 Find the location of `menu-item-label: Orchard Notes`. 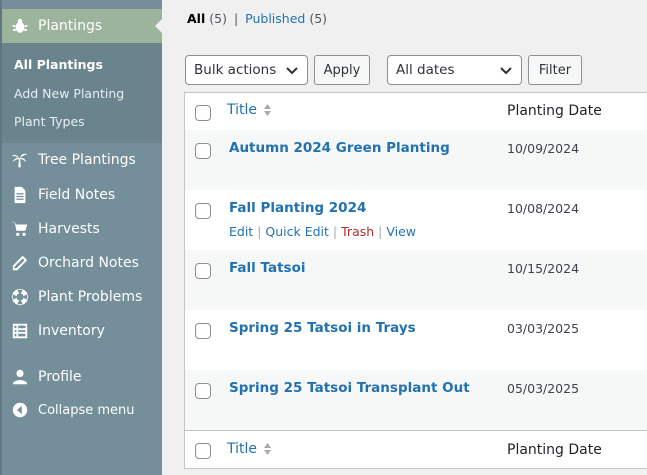

menu-item-label: Orchard Notes is located at coordinates (88, 263).